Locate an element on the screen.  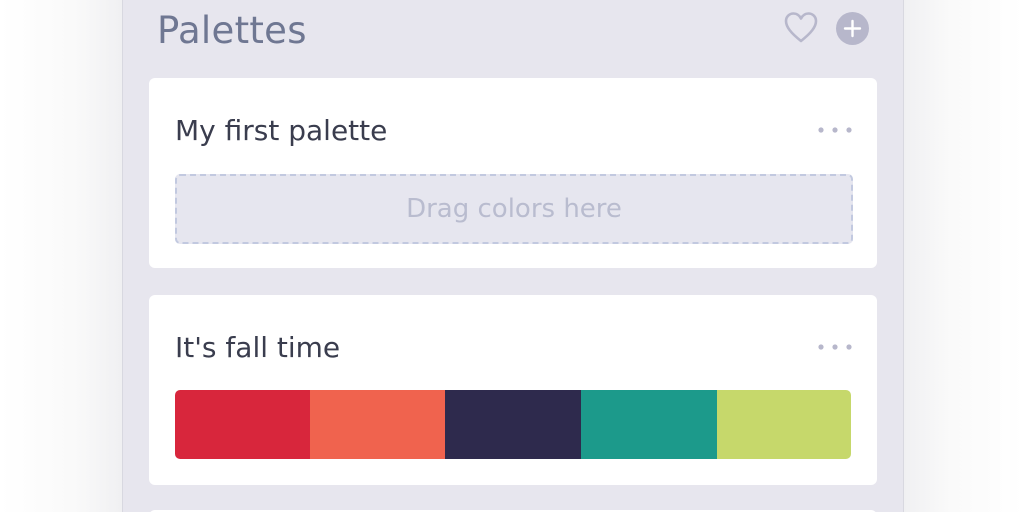
dropzone-hint: Drag colors here is located at coordinates (514, 209).